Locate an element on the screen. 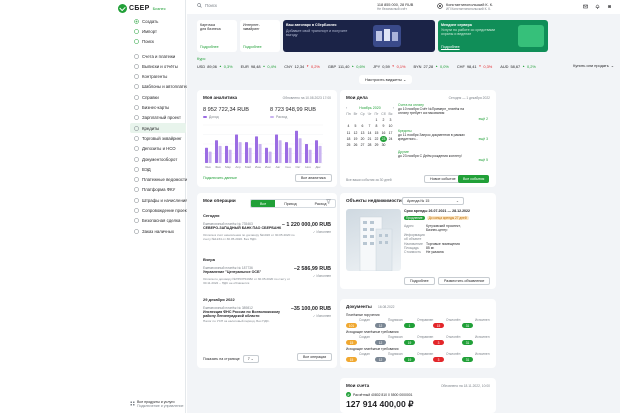 The height and width of the screenshot is (413, 620). sidebar-item-5: Выписки и отчёты is located at coordinates (160, 66).